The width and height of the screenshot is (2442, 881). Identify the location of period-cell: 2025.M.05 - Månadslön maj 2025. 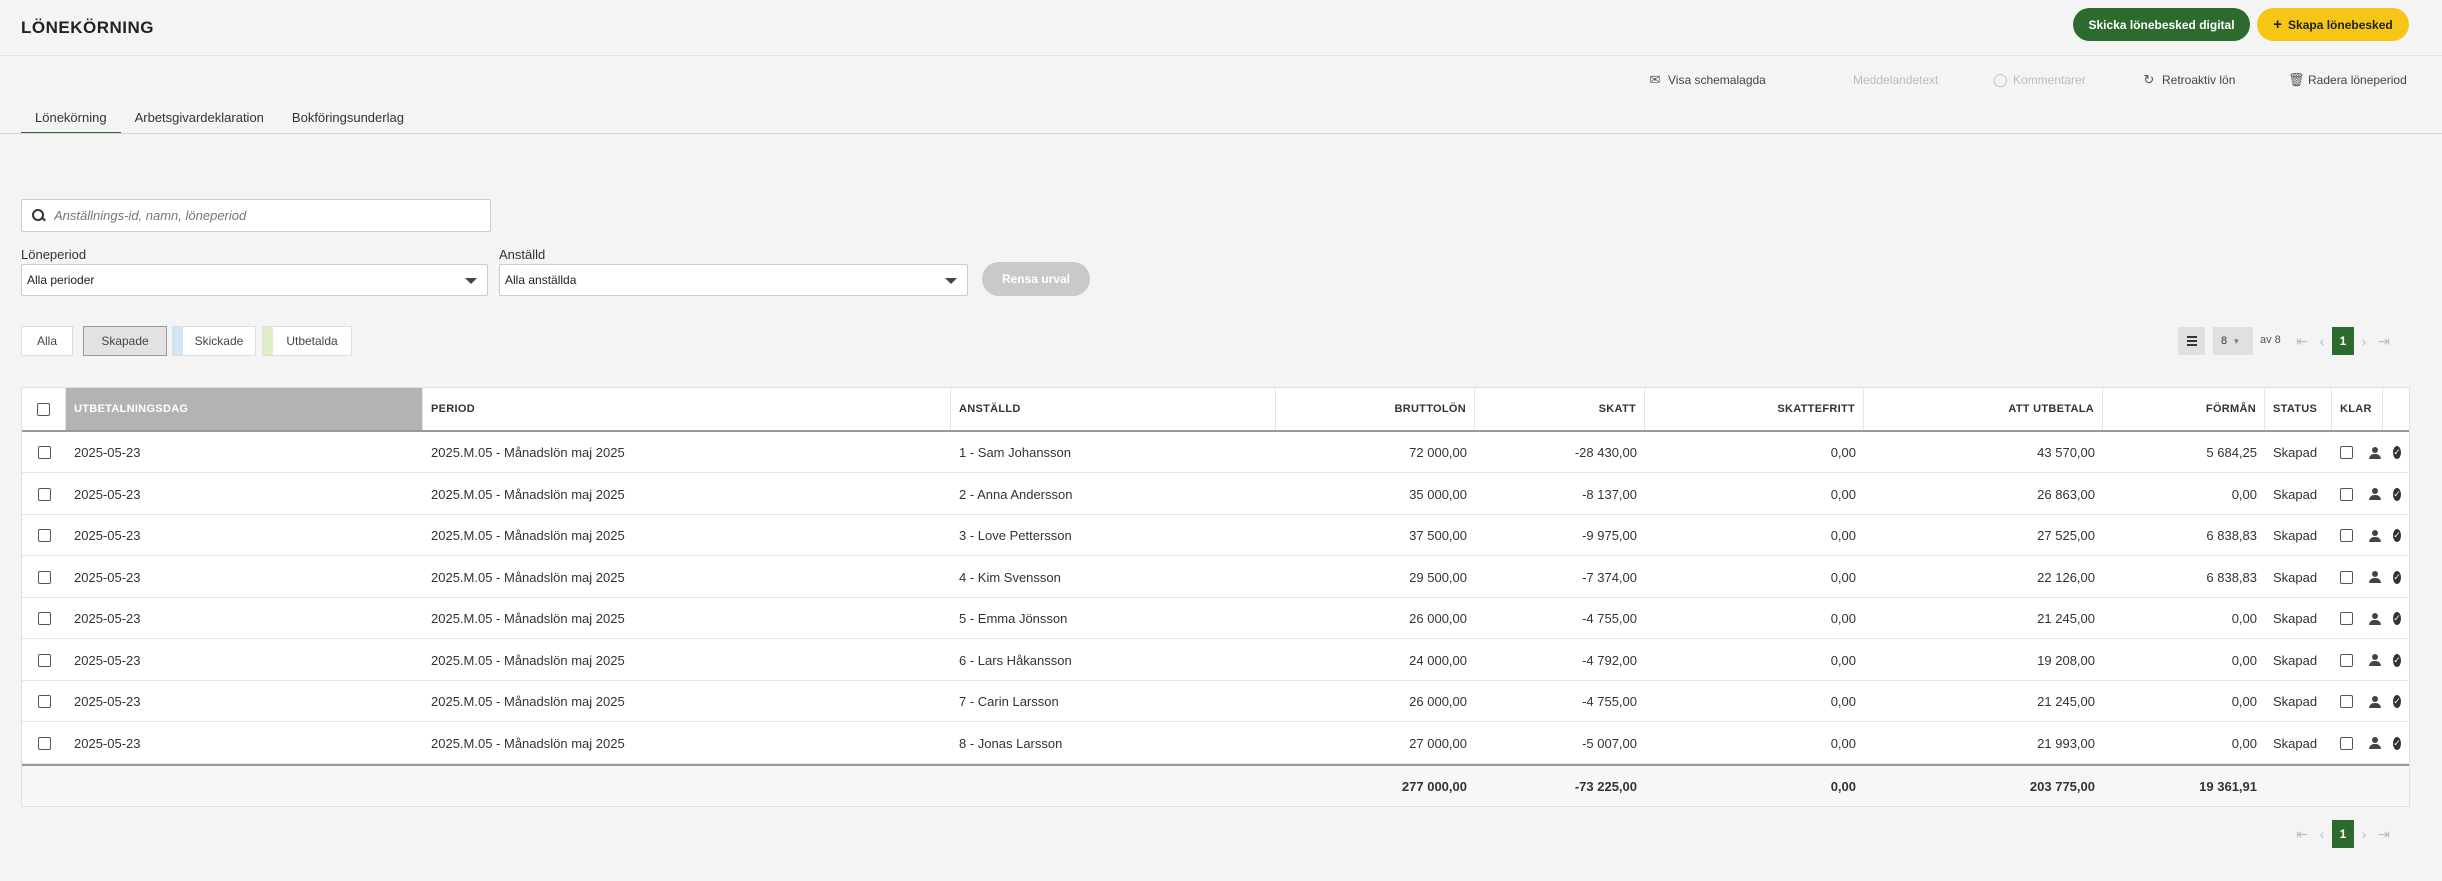
(528, 660).